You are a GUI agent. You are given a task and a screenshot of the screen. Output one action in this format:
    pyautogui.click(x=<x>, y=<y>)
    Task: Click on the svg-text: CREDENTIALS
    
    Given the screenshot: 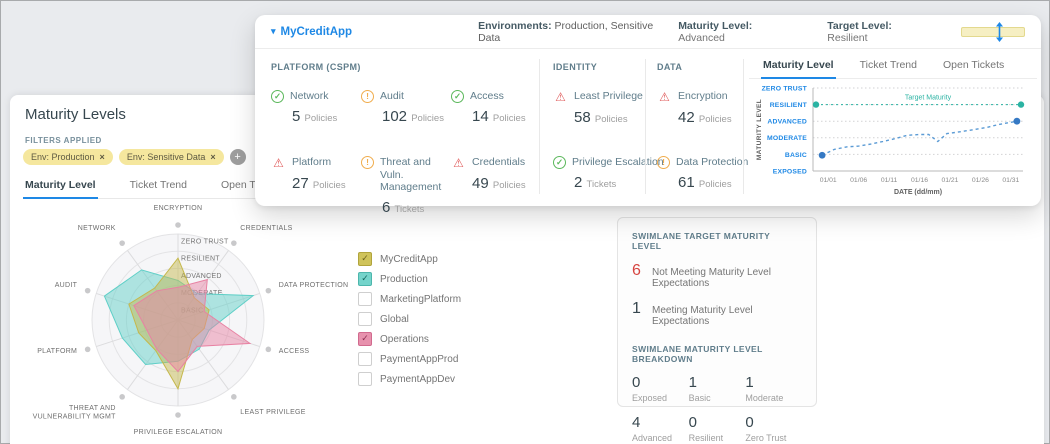 What is the action you would take?
    pyautogui.click(x=266, y=228)
    